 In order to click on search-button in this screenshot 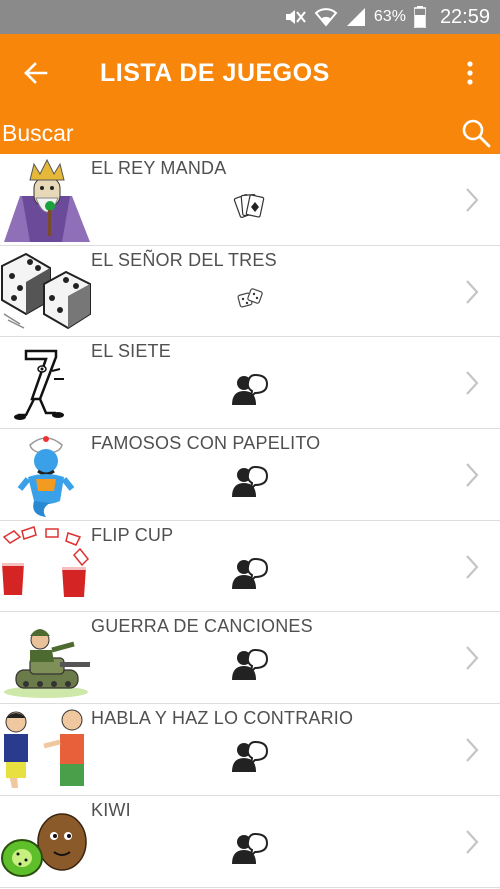, I will do `click(476, 133)`.